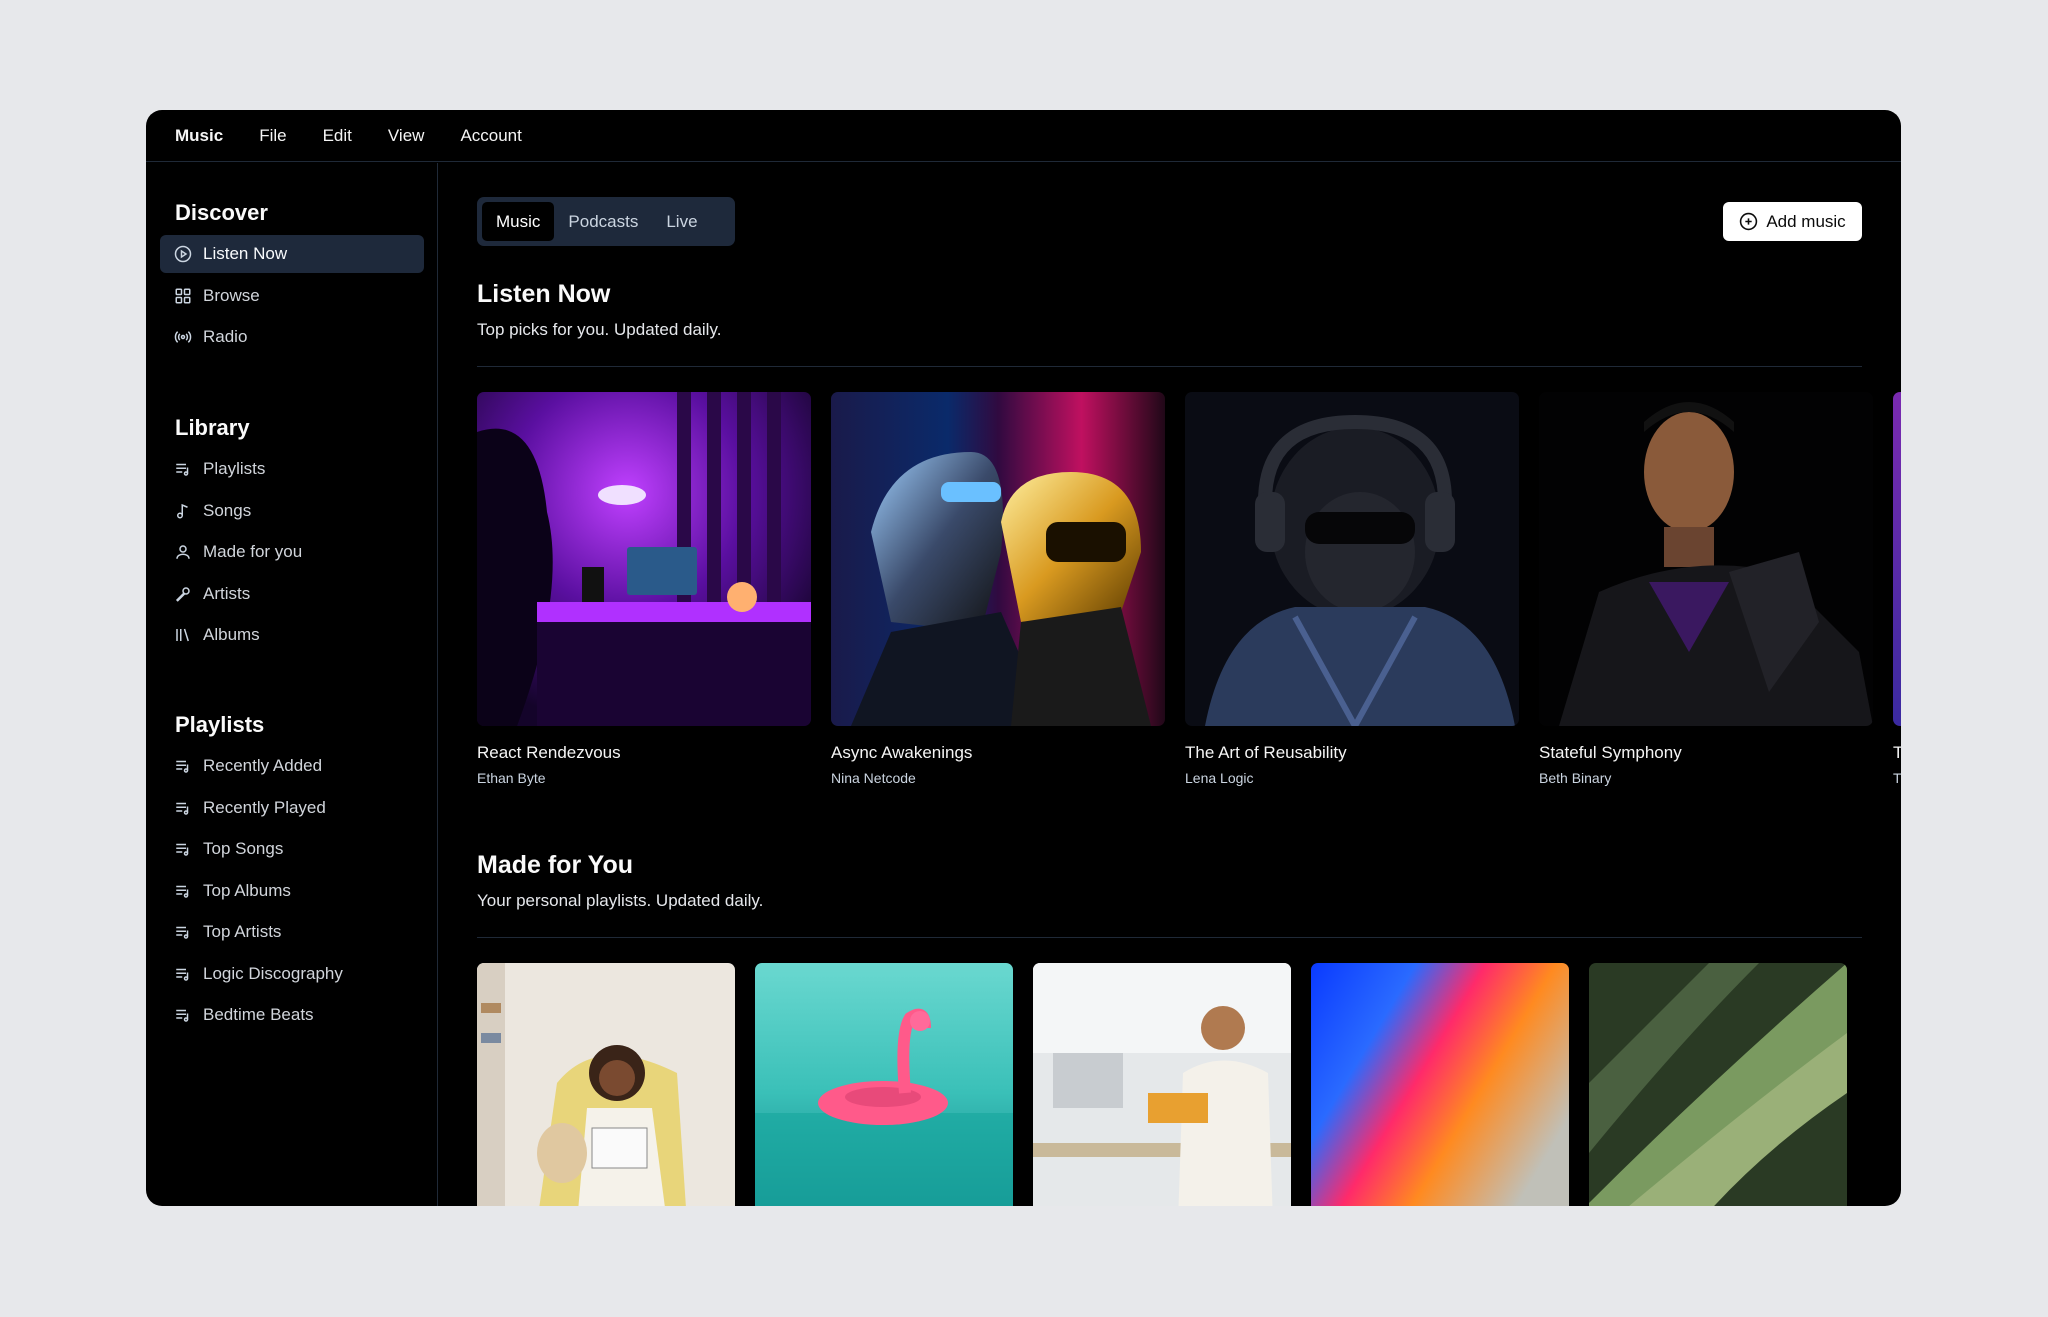  I want to click on sidebar-item-albums: Albums, so click(292, 635).